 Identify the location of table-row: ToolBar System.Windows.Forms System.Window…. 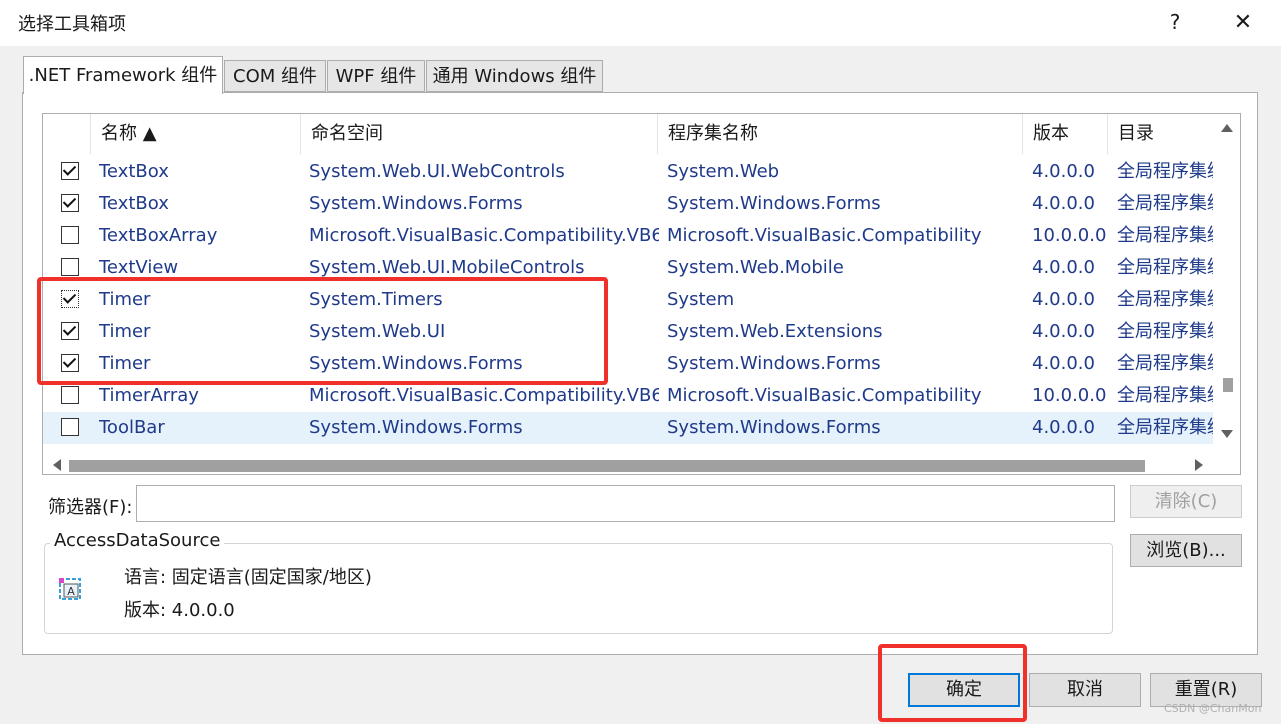
(628, 428).